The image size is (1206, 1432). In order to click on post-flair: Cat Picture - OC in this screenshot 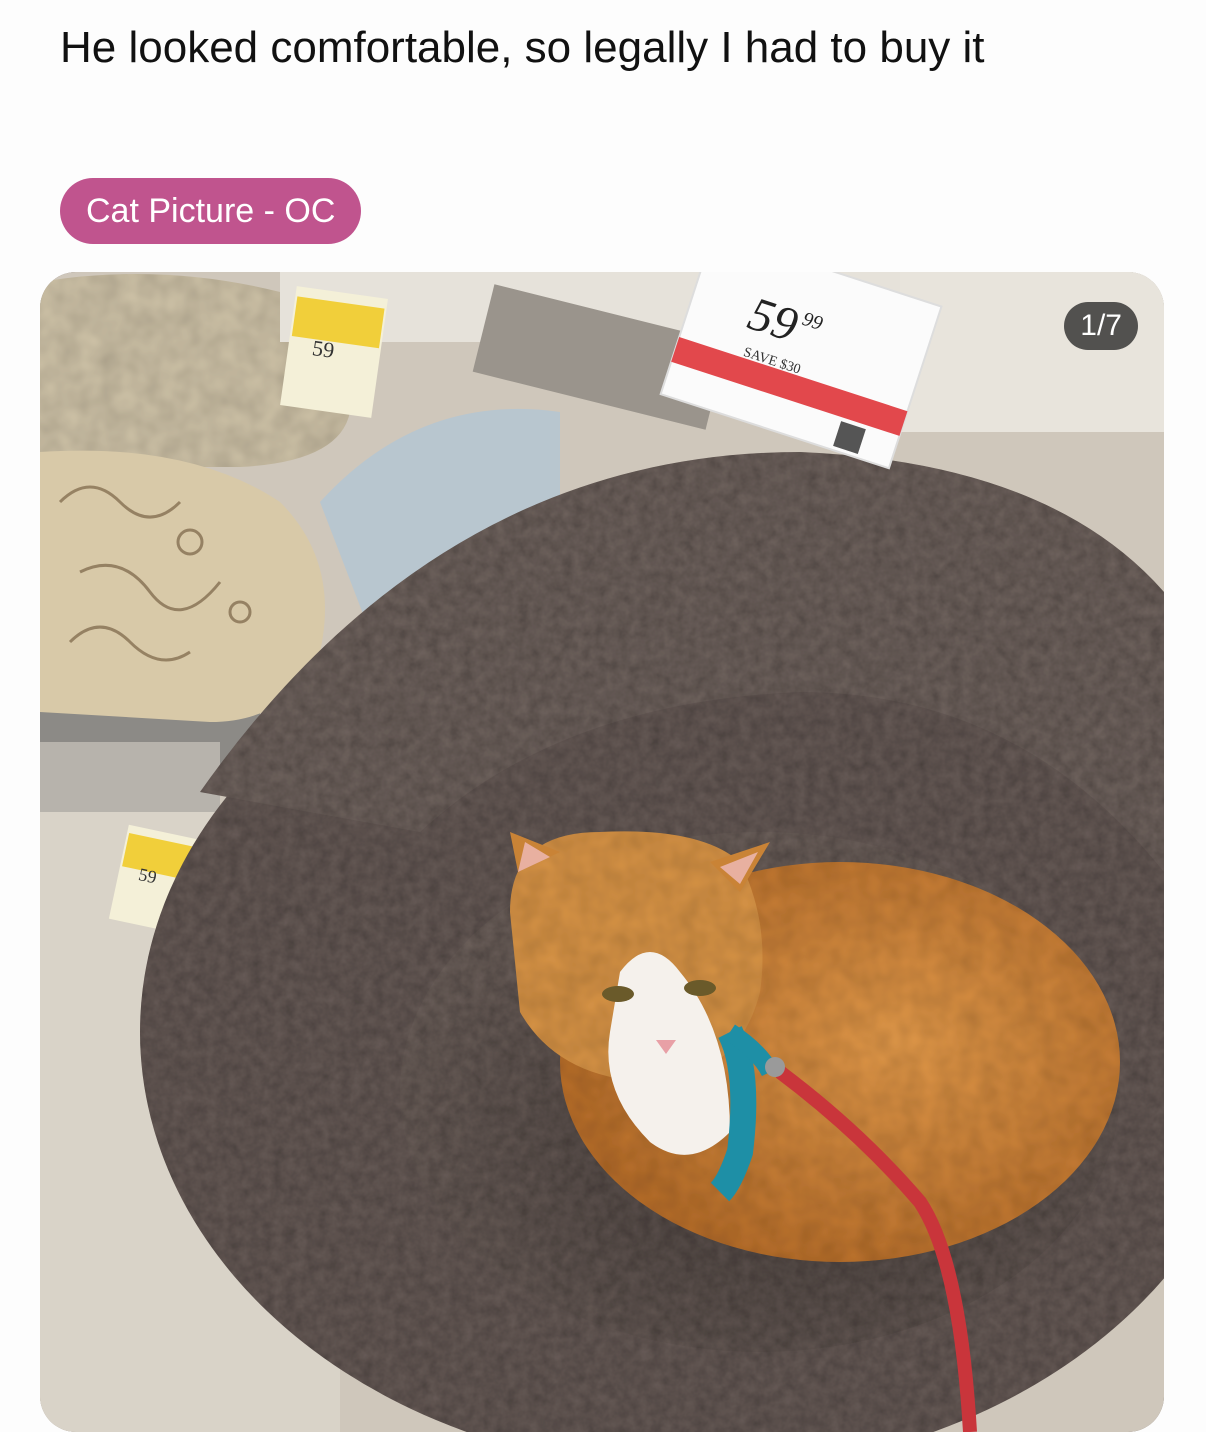, I will do `click(211, 211)`.